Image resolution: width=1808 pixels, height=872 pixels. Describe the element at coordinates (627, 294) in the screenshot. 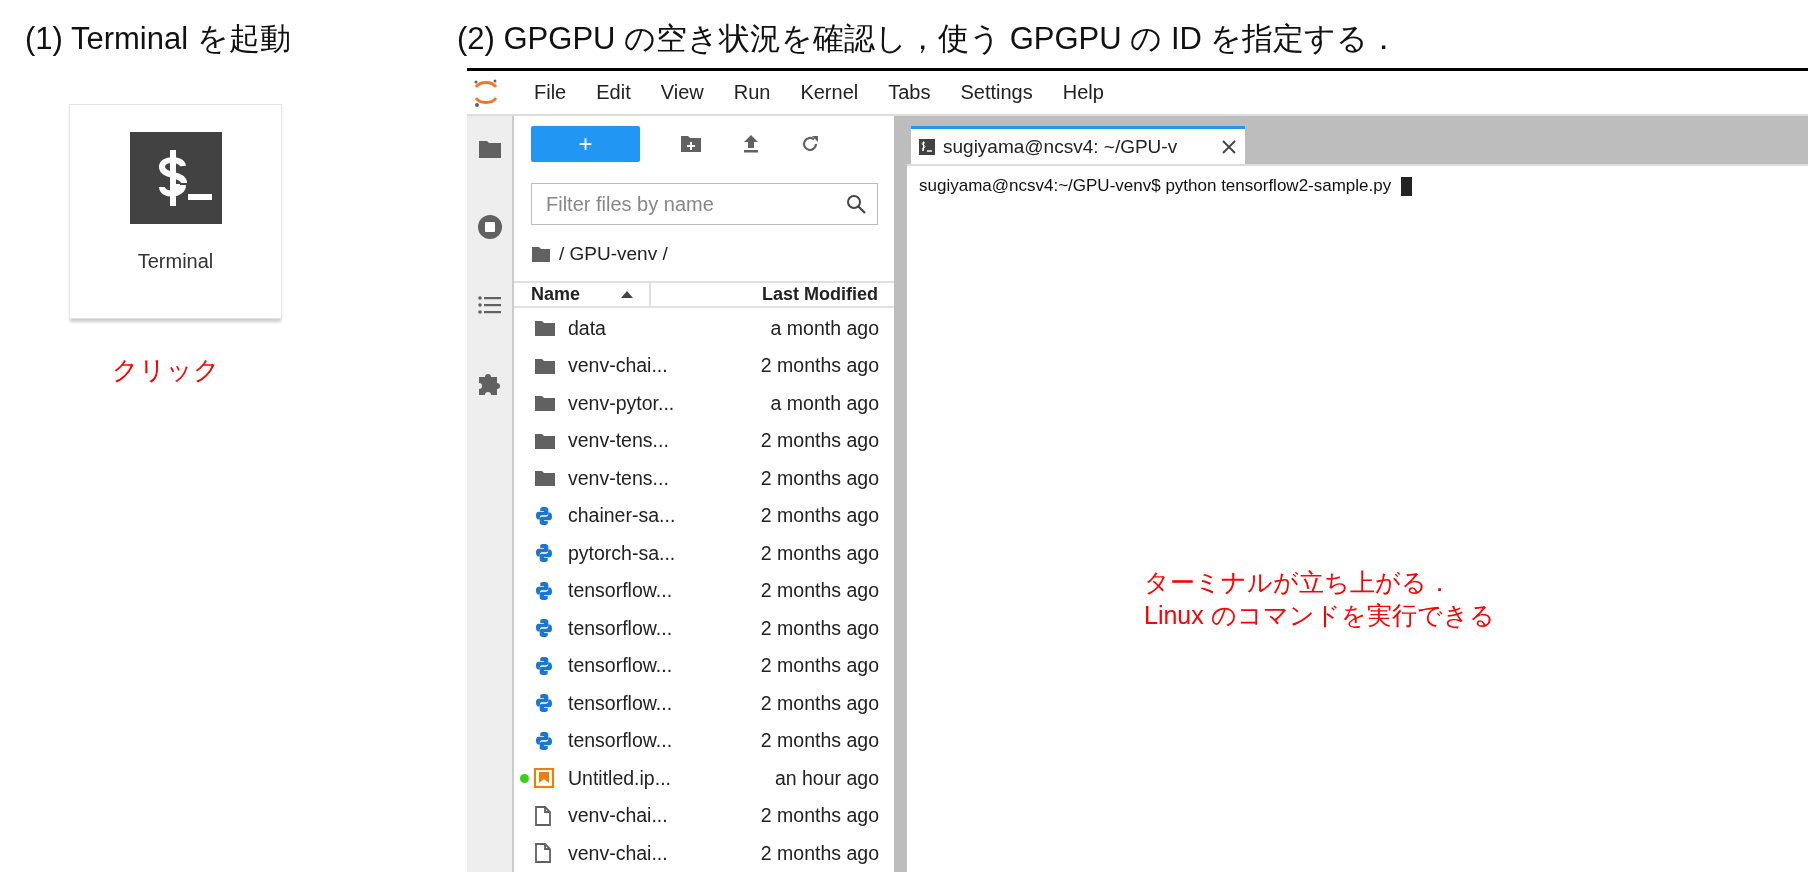

I see `sort-ascending-icon` at that location.